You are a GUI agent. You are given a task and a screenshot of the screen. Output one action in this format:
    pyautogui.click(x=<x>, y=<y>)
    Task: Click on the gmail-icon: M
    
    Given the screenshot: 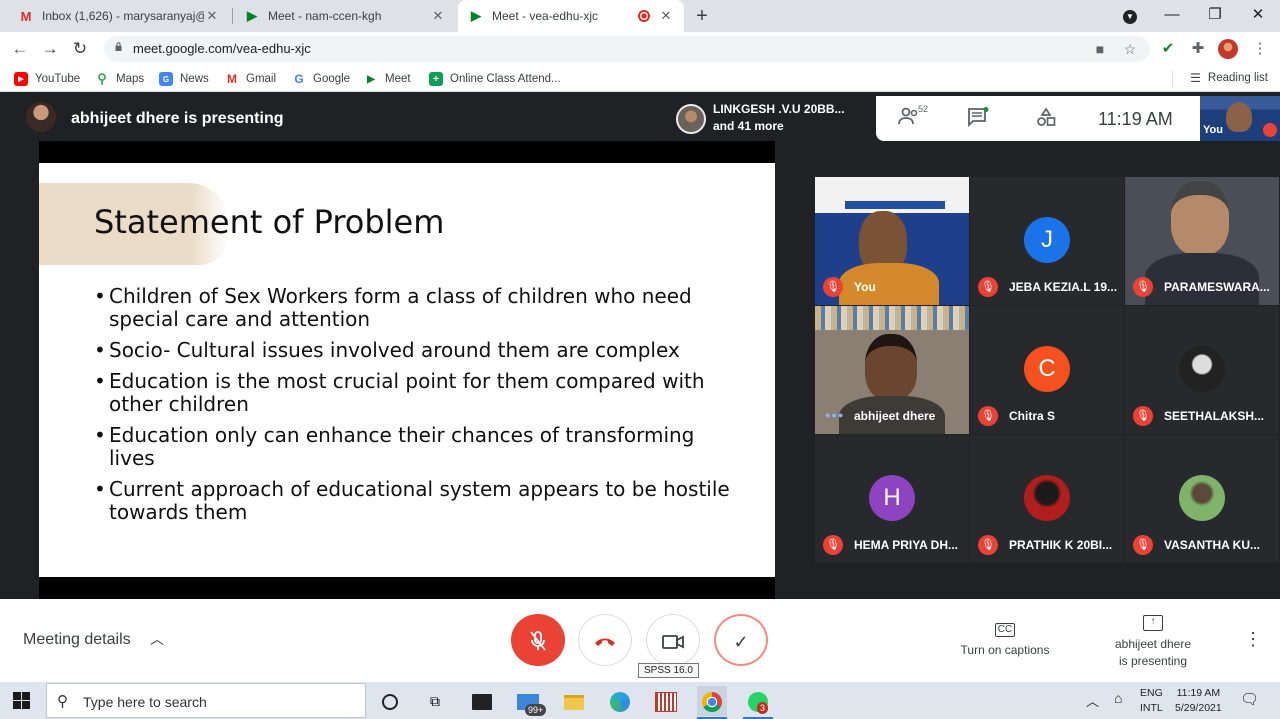 What is the action you would take?
    pyautogui.click(x=26, y=16)
    